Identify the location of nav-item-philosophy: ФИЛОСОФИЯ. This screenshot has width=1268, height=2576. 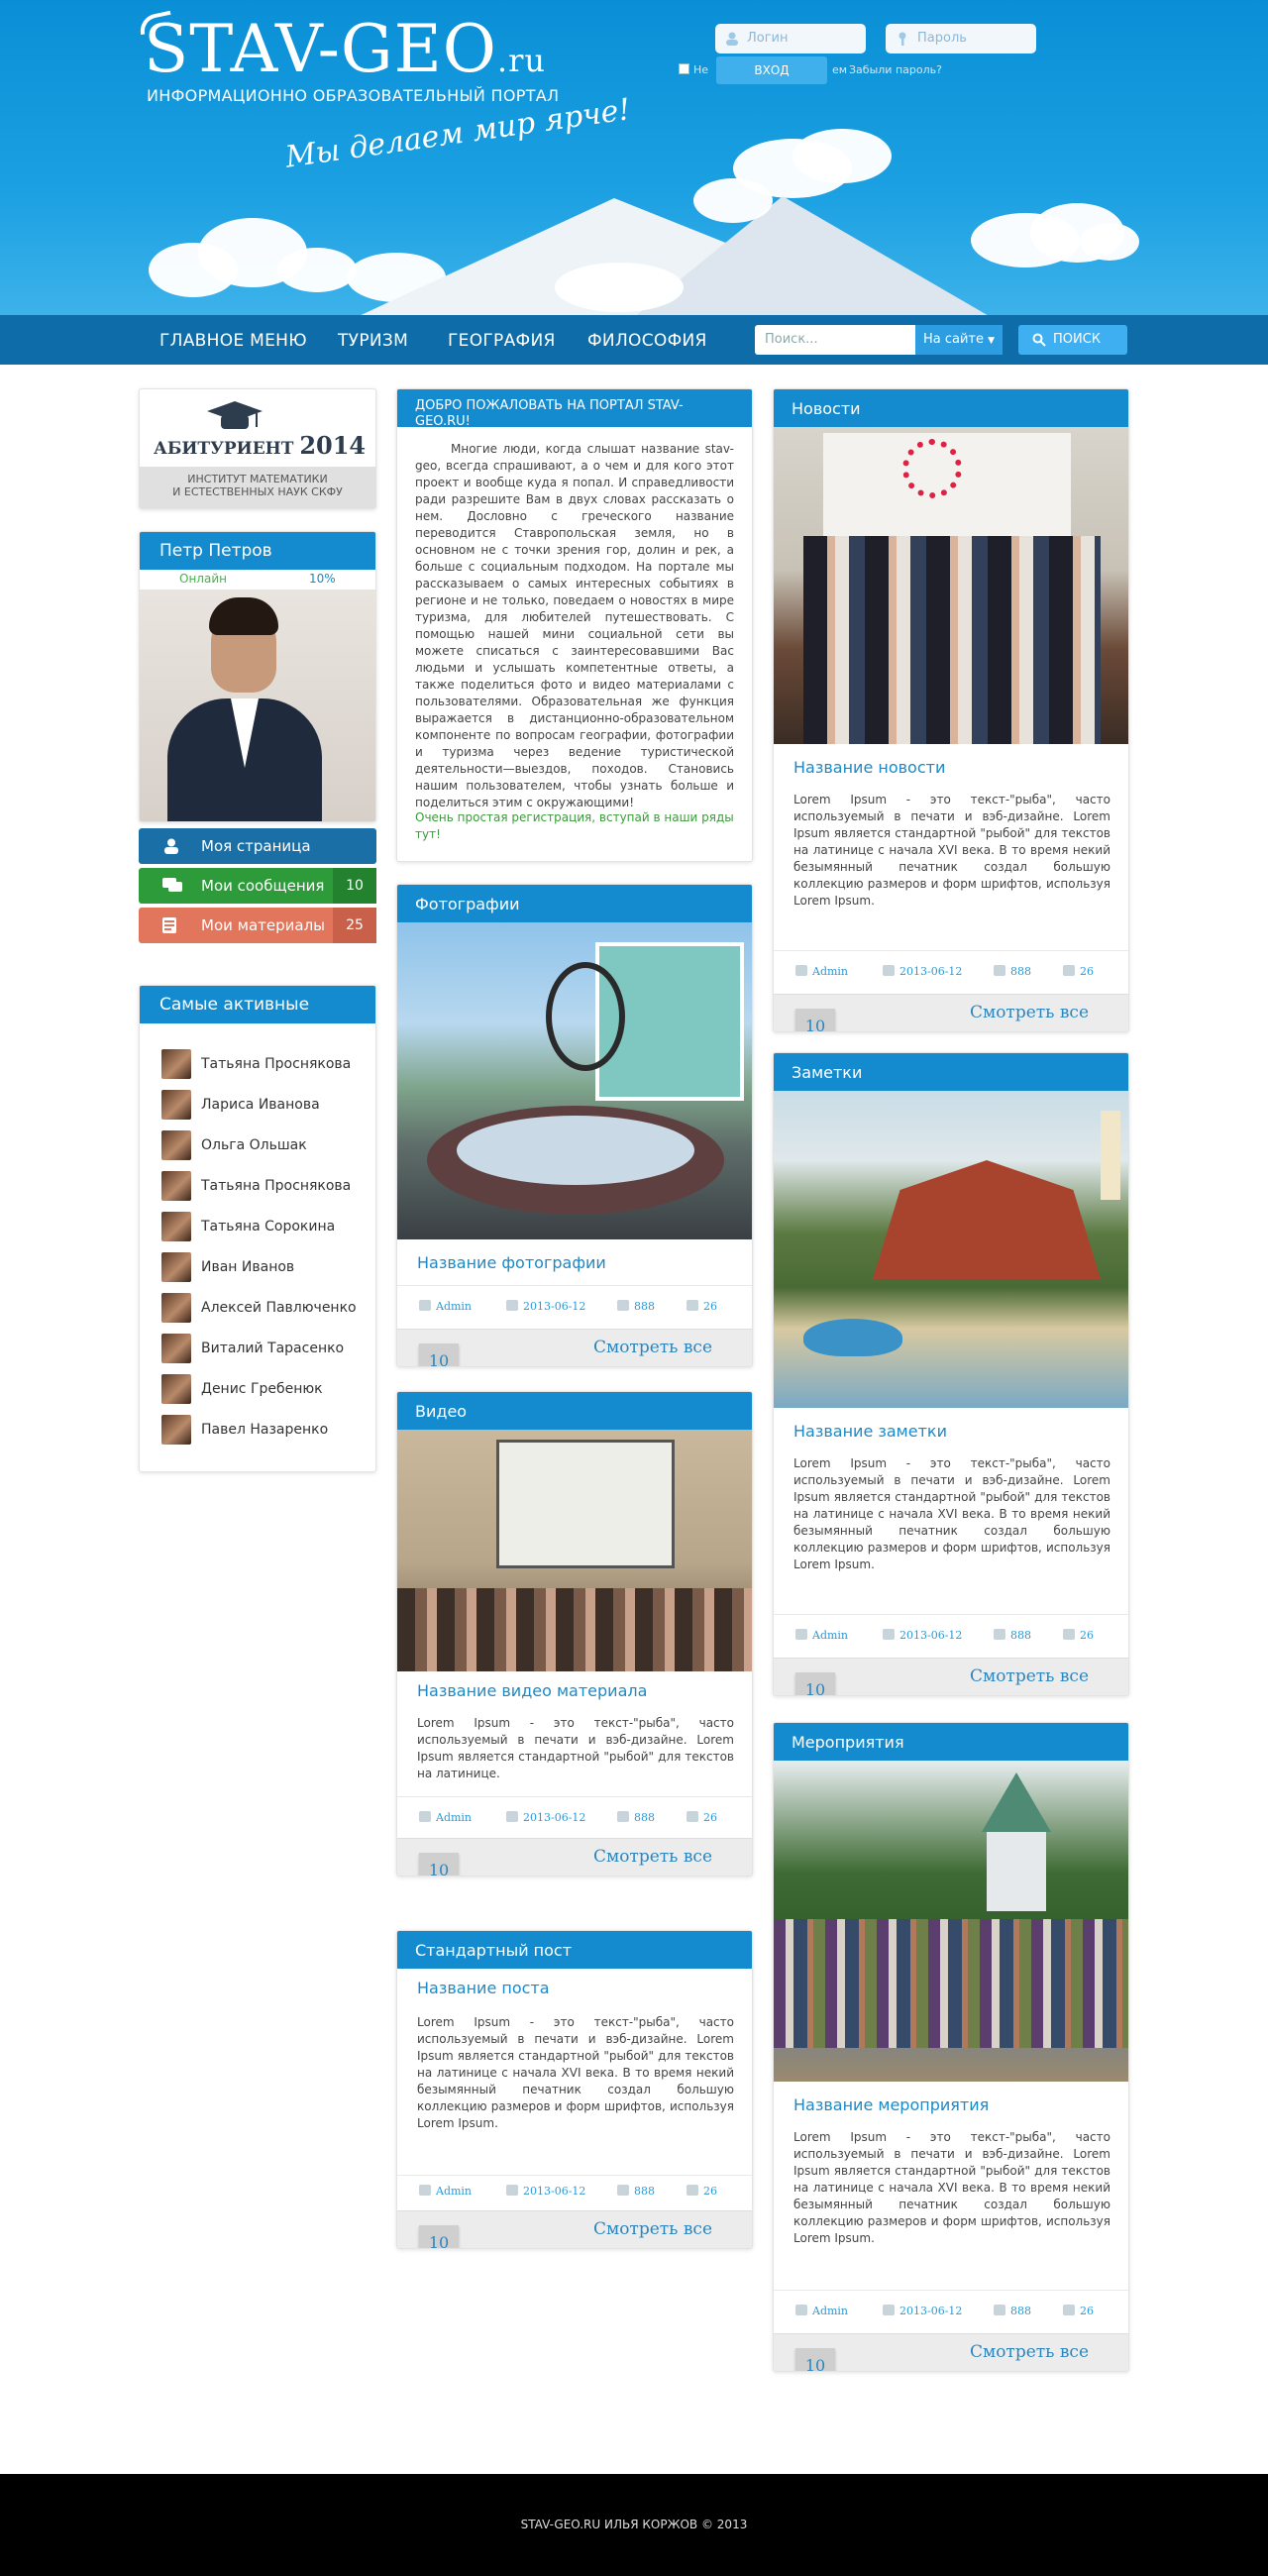
(647, 341).